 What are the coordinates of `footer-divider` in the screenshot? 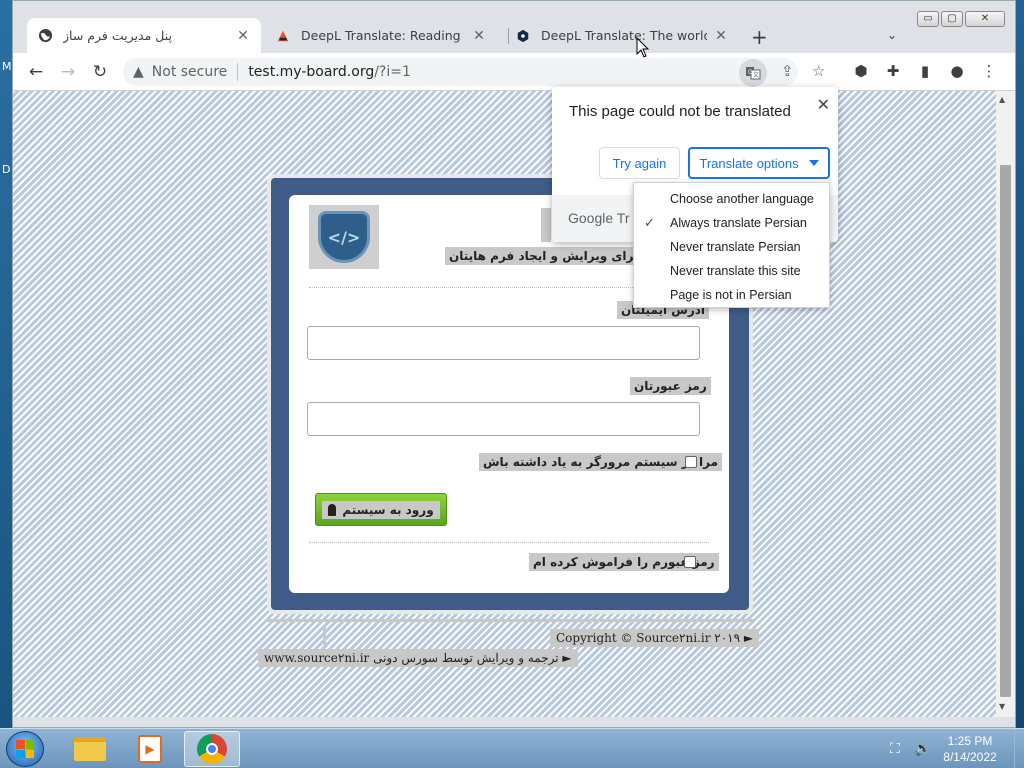 It's located at (509, 542).